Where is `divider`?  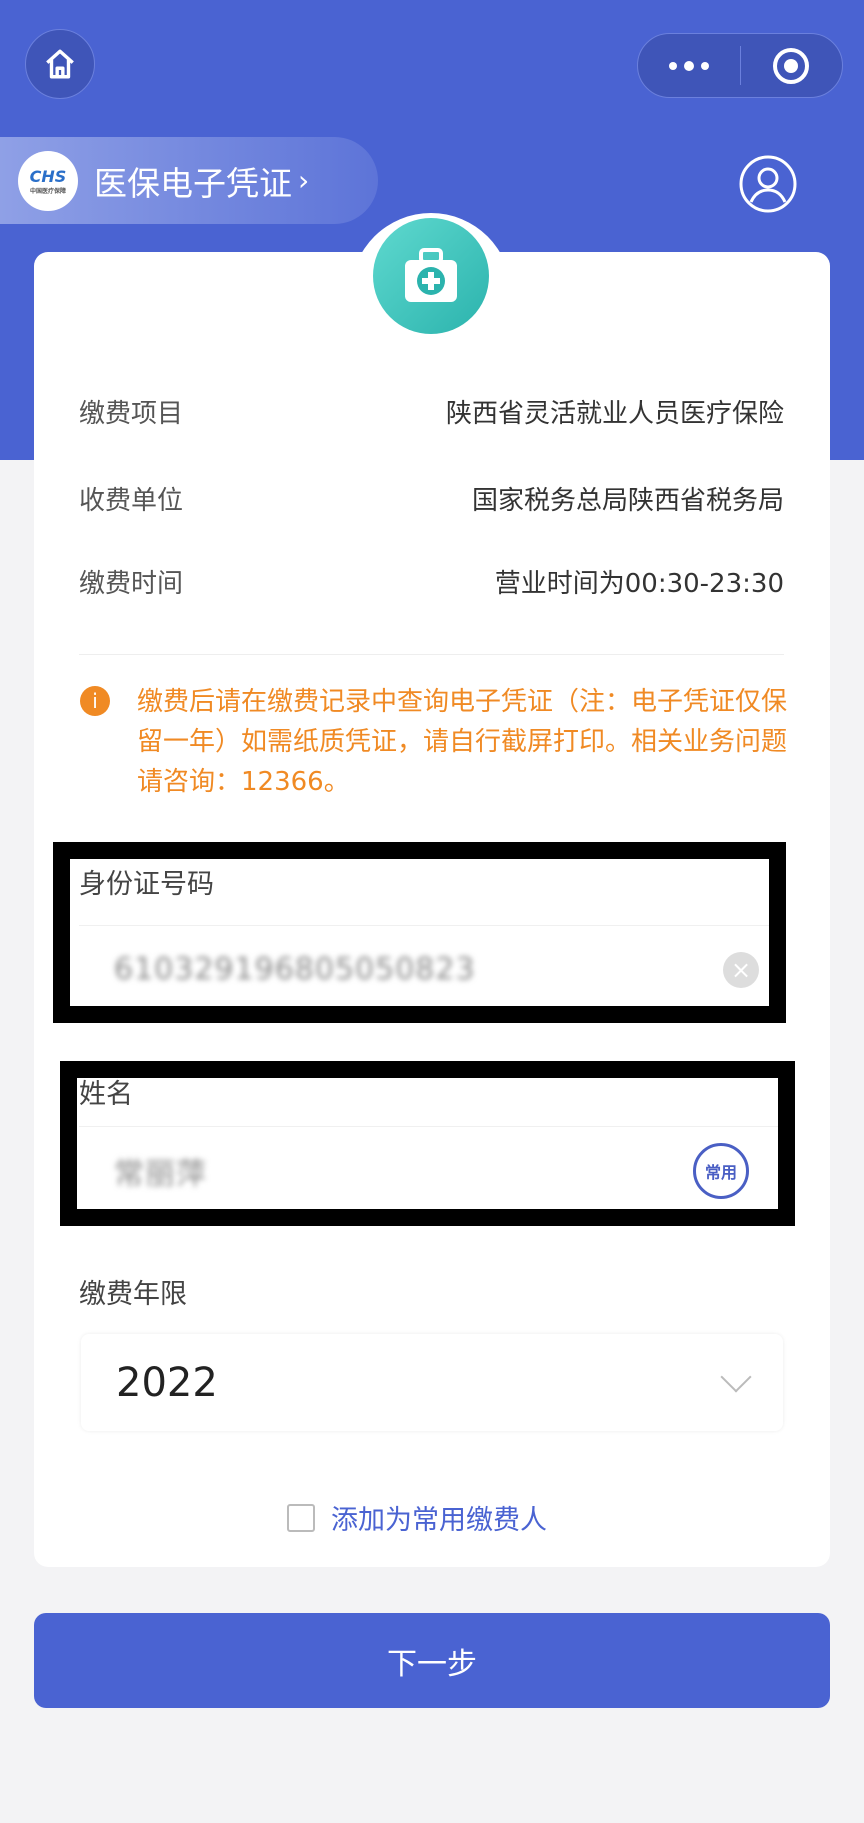 divider is located at coordinates (431, 654).